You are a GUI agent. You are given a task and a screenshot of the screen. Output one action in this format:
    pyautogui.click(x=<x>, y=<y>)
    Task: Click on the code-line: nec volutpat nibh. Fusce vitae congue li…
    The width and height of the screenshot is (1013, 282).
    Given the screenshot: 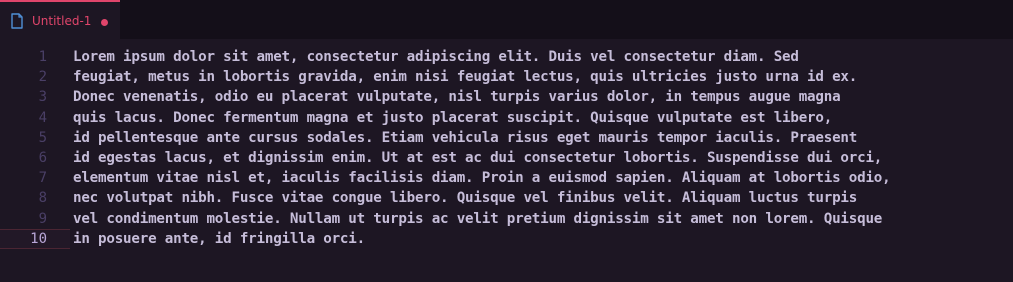 What is the action you would take?
    pyautogui.click(x=540, y=198)
    